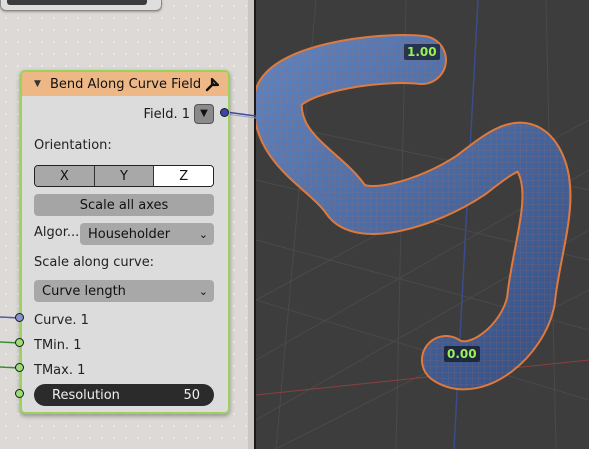 This screenshot has width=589, height=453. Describe the element at coordinates (224, 112) in the screenshot. I see `field-output-socket` at that location.